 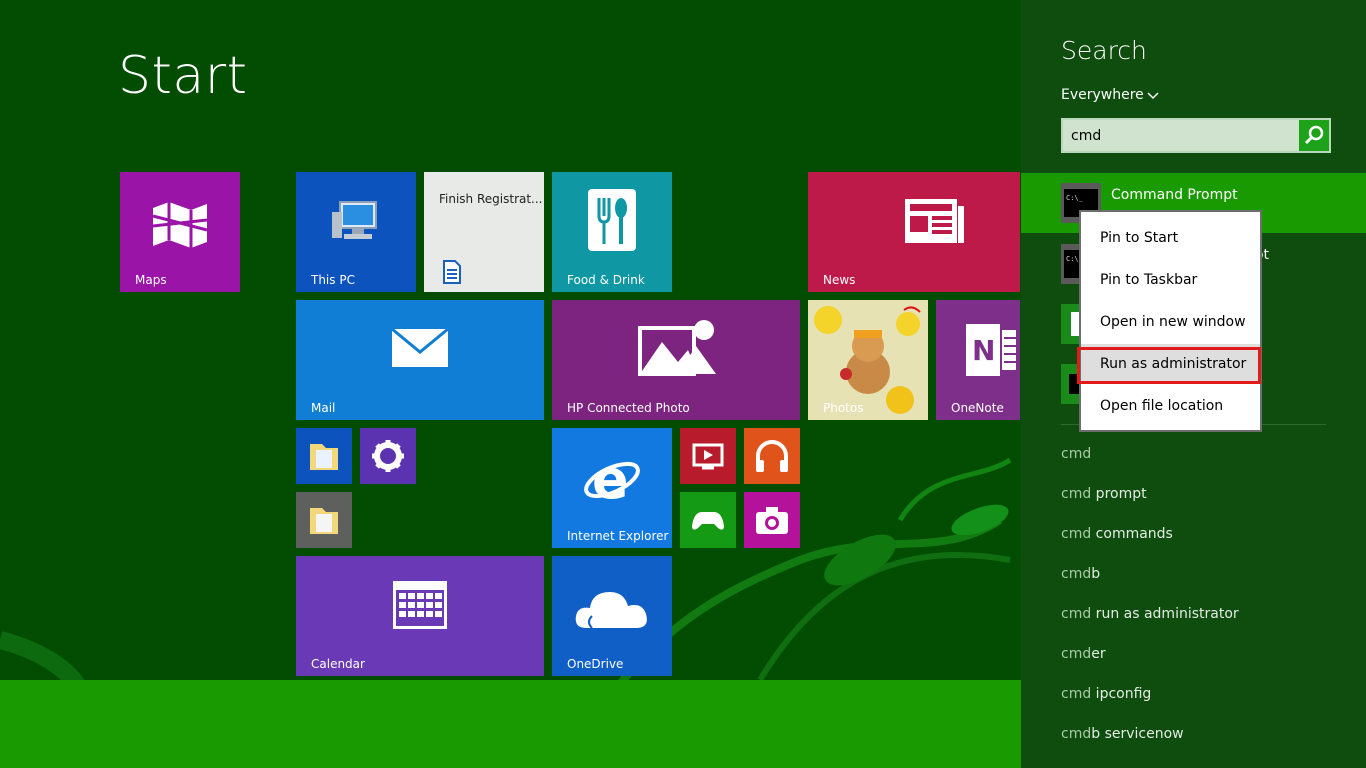 What do you see at coordinates (868, 360) in the screenshot?
I see `tile-photos: Photos` at bounding box center [868, 360].